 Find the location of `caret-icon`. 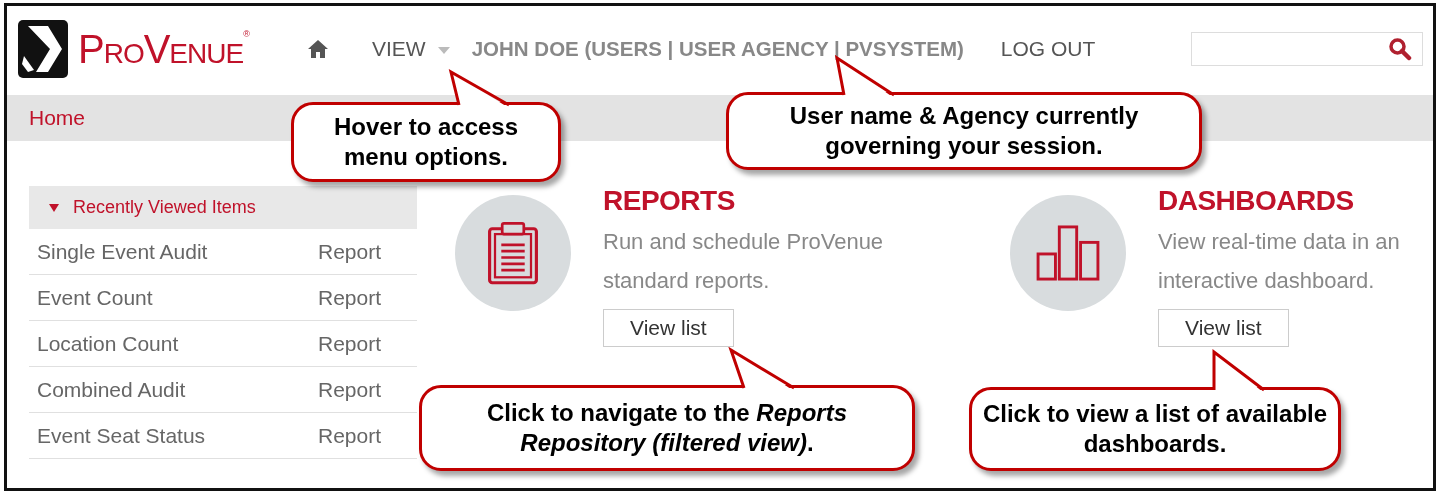

caret-icon is located at coordinates (443, 50).